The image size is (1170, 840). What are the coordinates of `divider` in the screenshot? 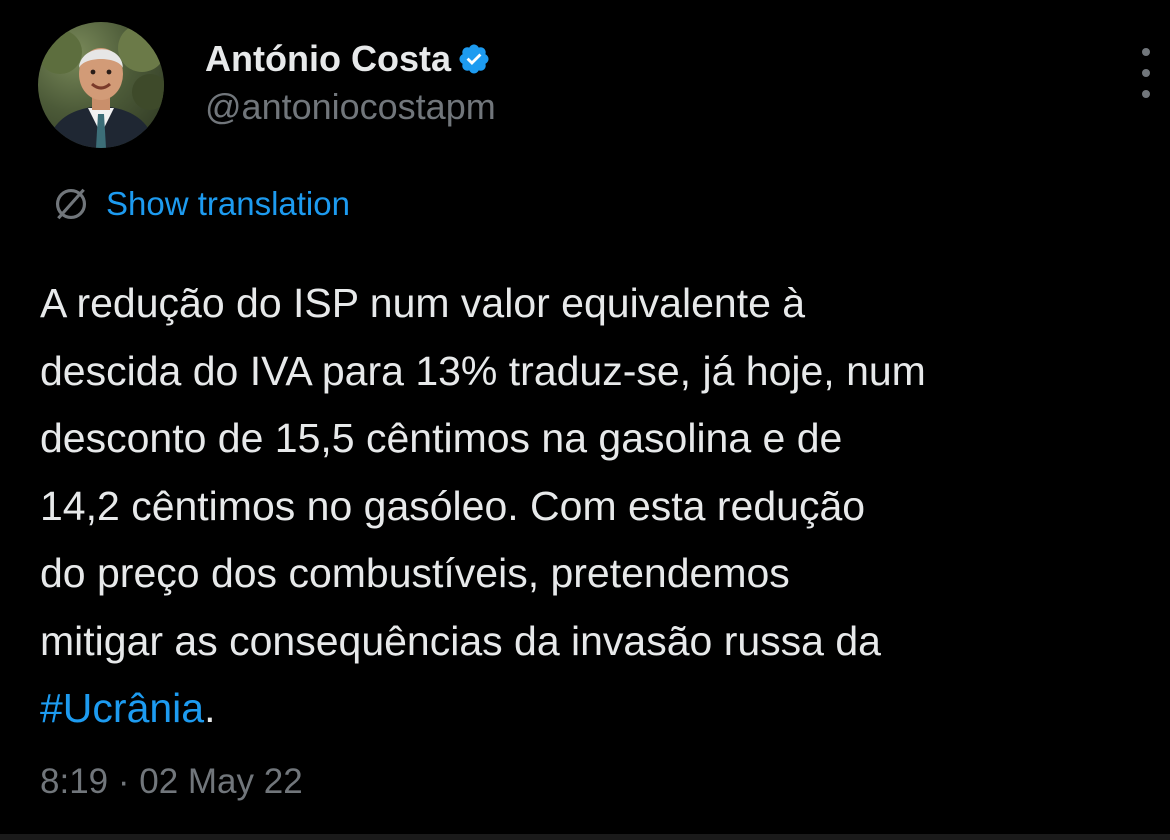 It's located at (585, 837).